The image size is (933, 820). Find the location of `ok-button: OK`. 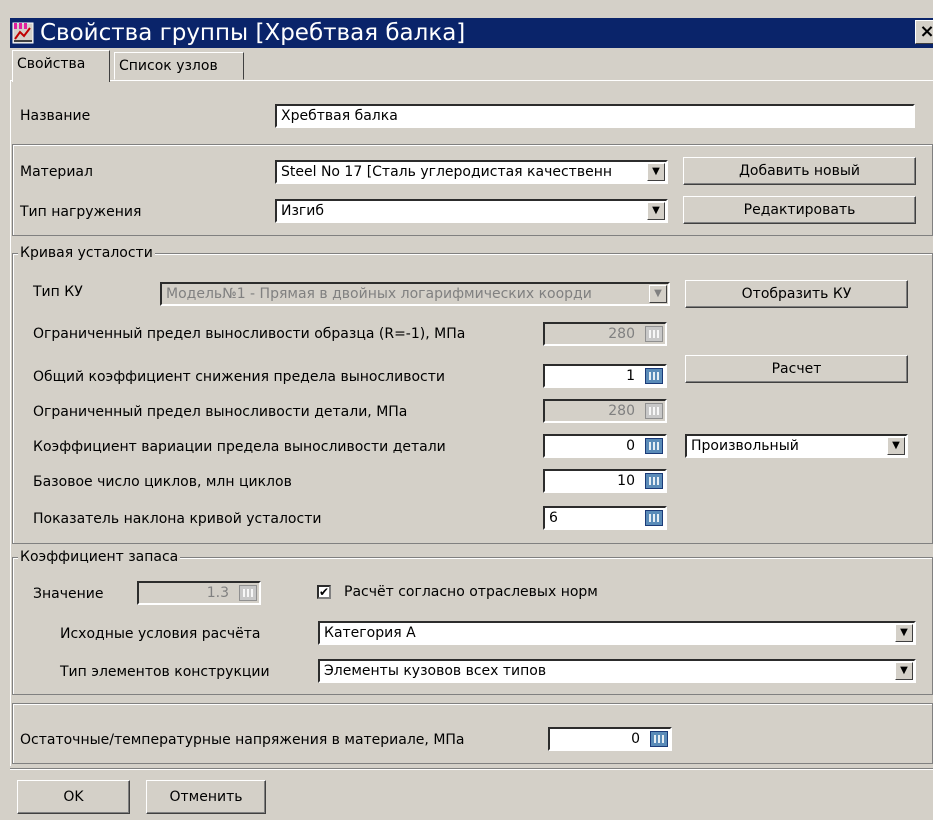

ok-button: OK is located at coordinates (73, 797).